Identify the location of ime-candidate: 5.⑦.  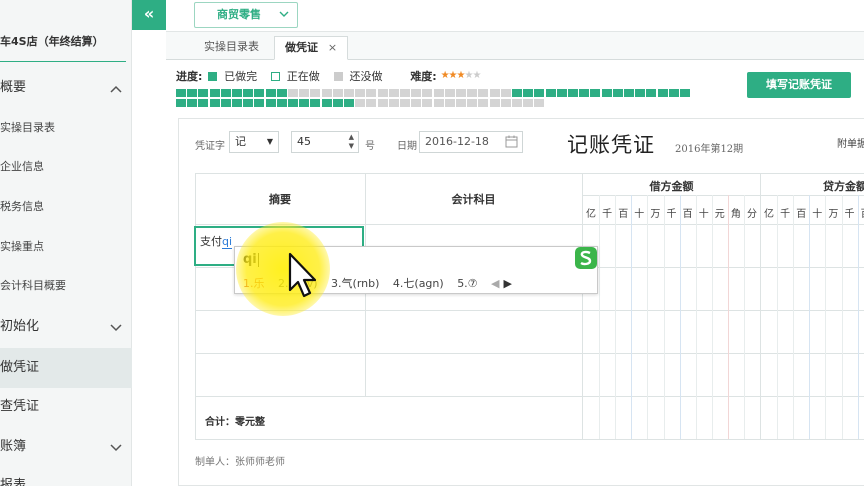
(467, 283).